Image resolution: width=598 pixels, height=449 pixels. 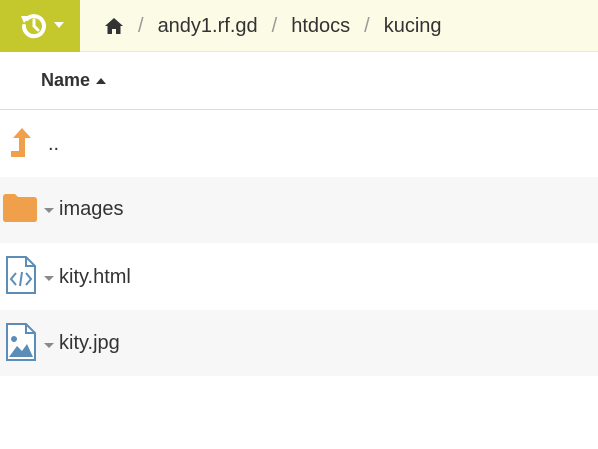 I want to click on sort-ascending-icon, so click(x=101, y=80).